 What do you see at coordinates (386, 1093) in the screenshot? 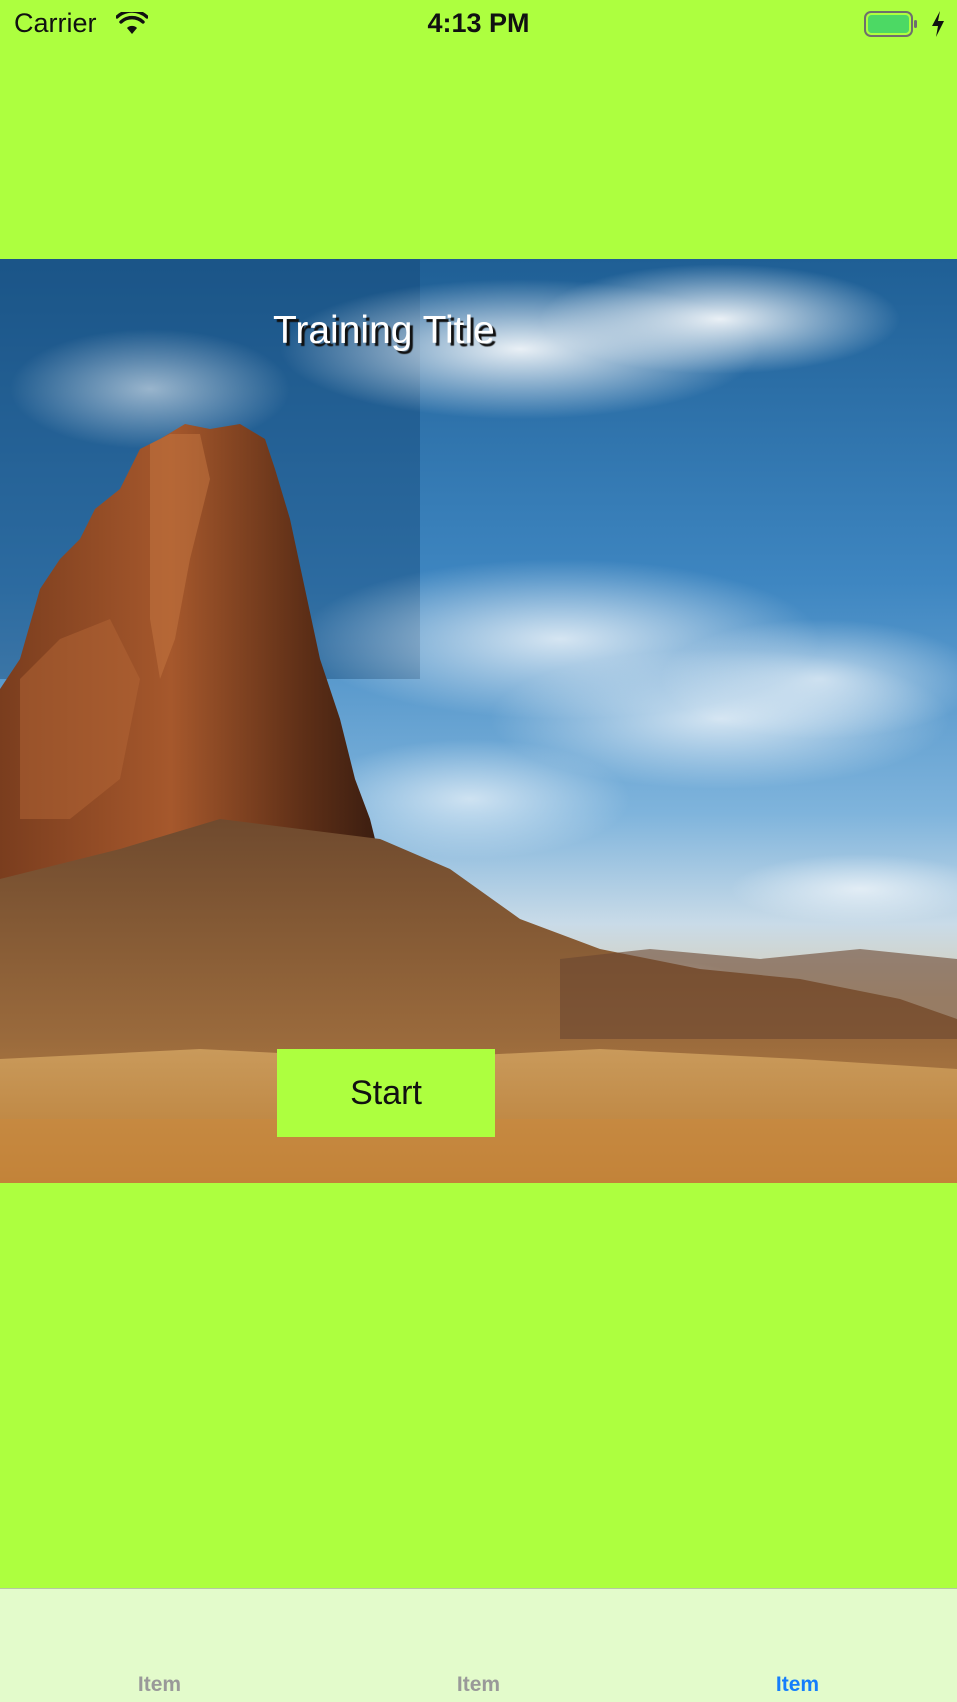
I see `start-button: Start` at bounding box center [386, 1093].